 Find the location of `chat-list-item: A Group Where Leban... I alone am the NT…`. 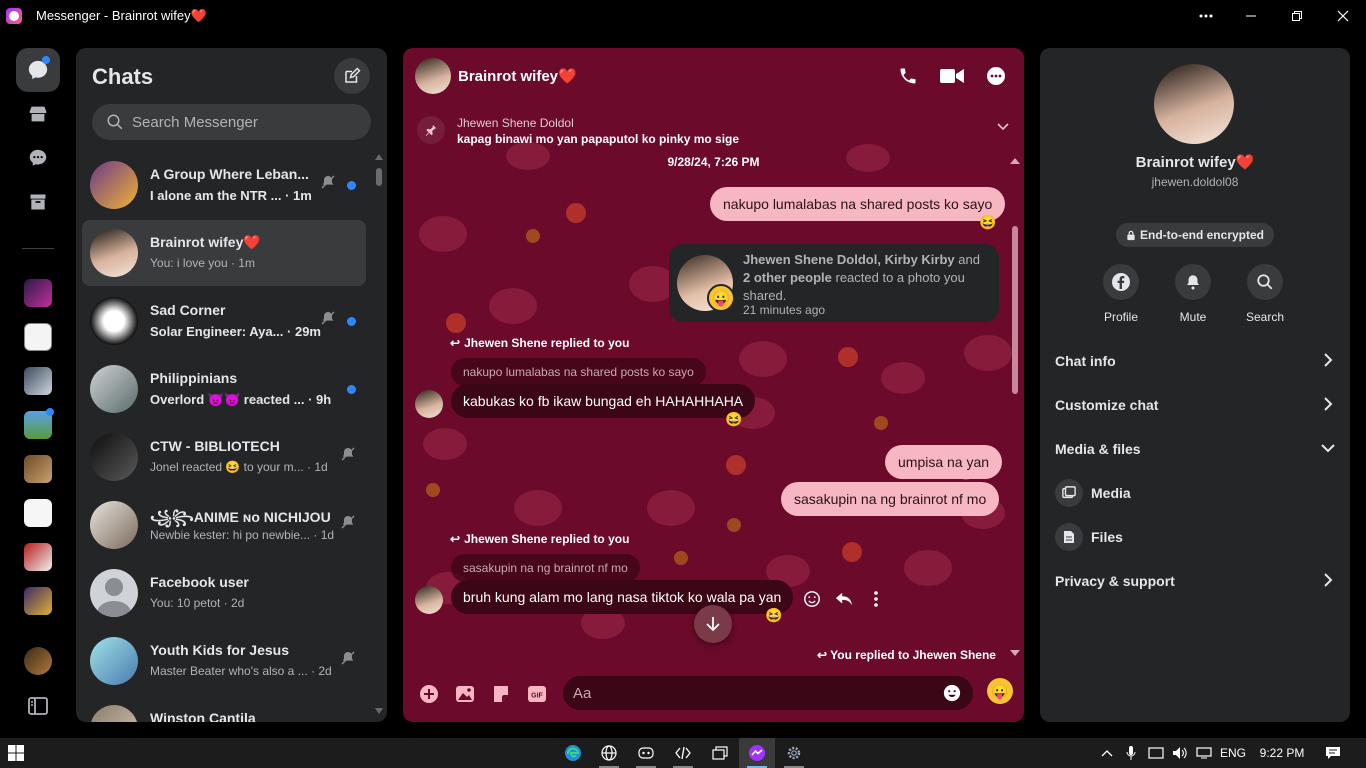

chat-list-item: A Group Where Leban... I alone am the NT… is located at coordinates (224, 185).